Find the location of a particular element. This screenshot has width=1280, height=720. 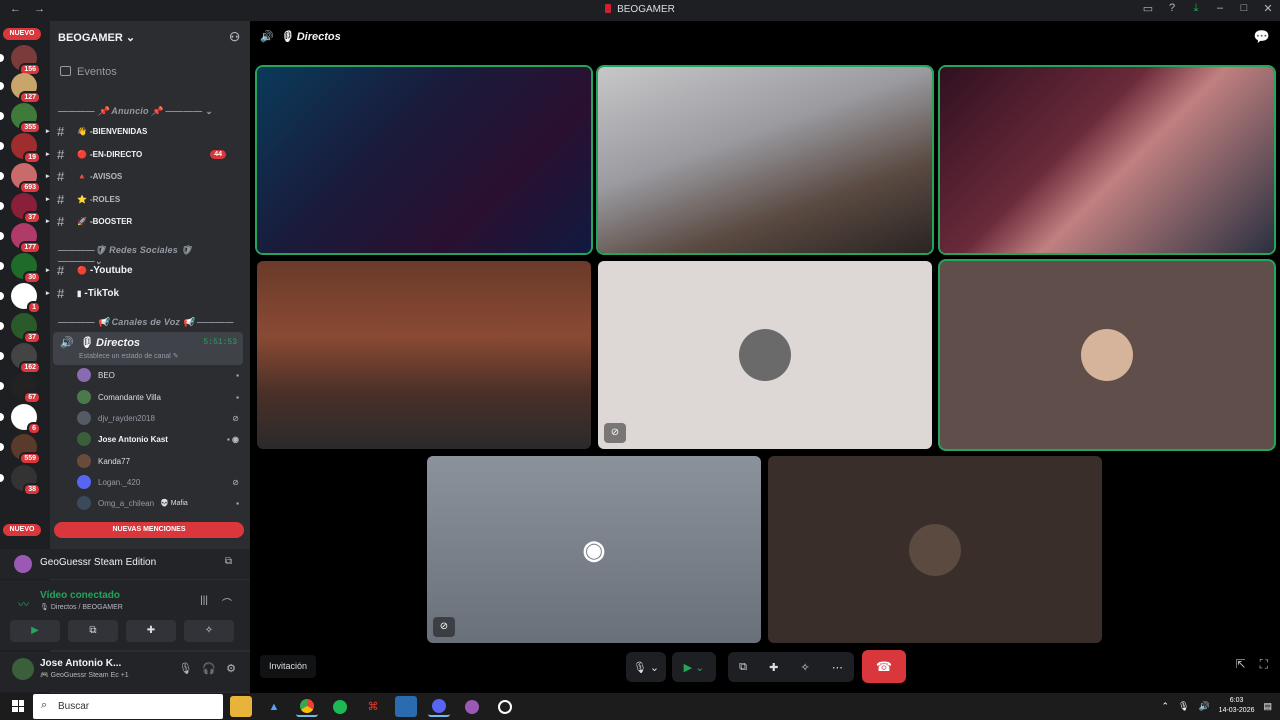

camera-button: ▶ is located at coordinates (35, 631).